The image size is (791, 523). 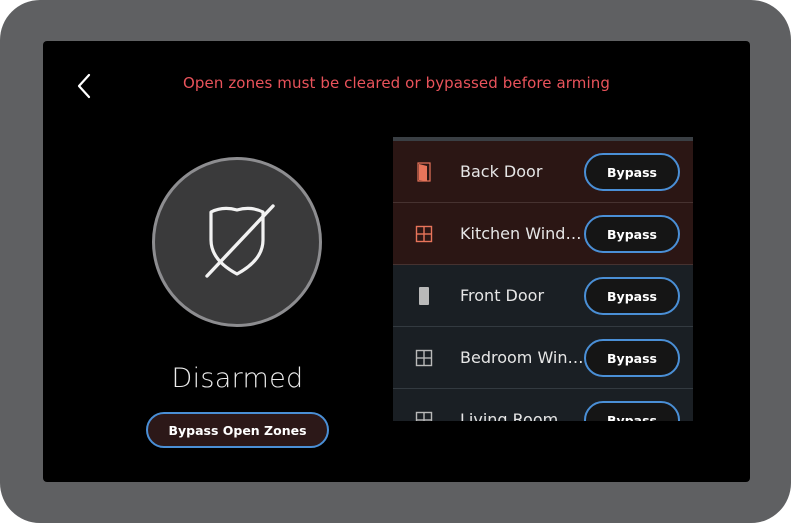 I want to click on bypass-open-zones-button: Bypass Open Zones, so click(x=237, y=430).